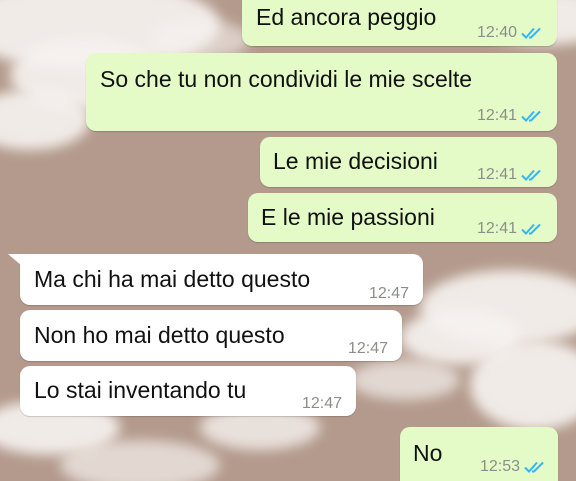 The height and width of the screenshot is (481, 576). I want to click on message-bubble-outgoing: Ed ancora peggio 12:40, so click(399, 23).